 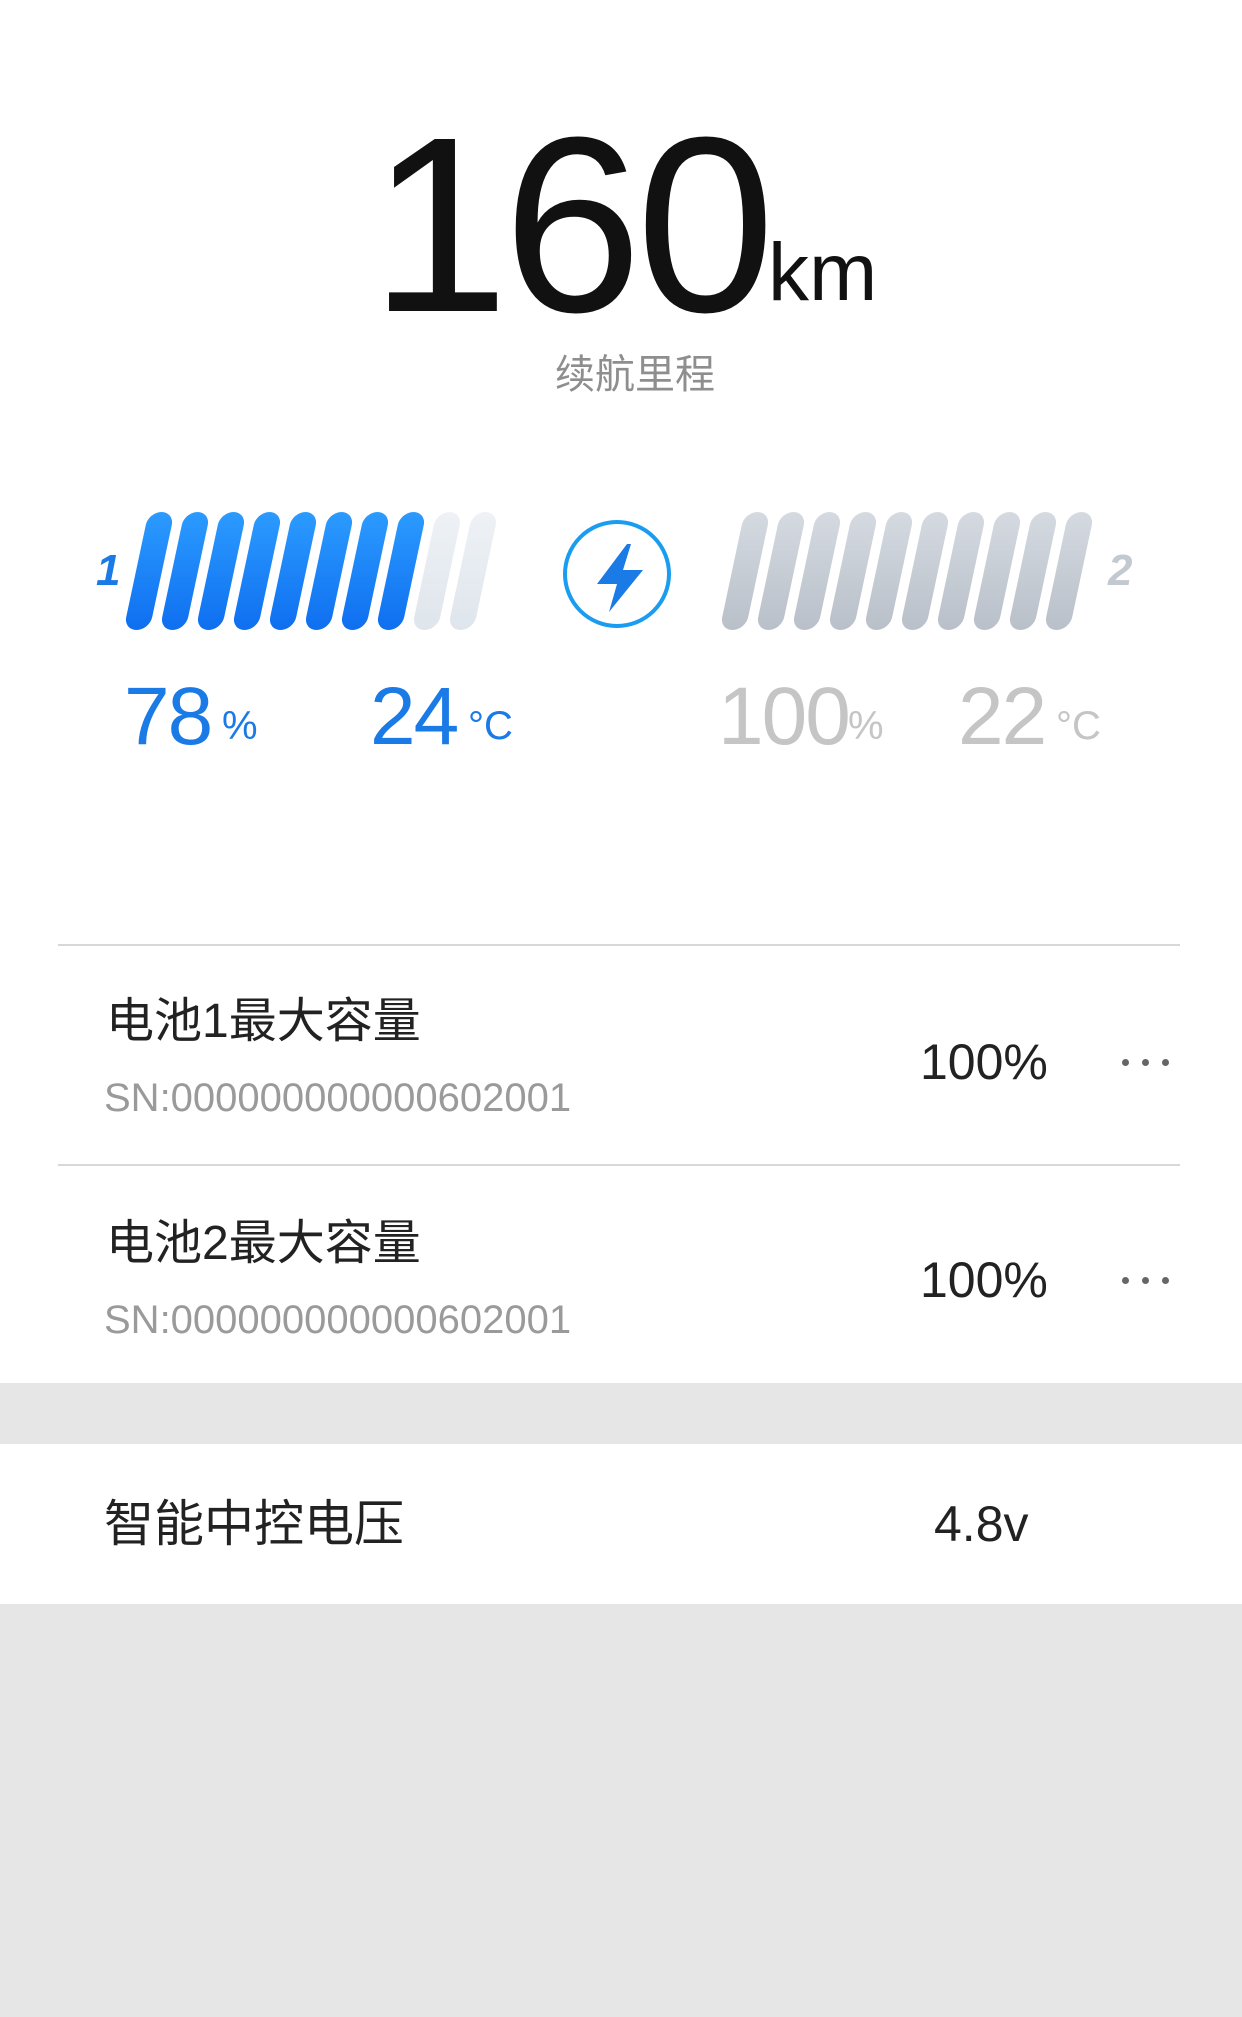 I want to click on battery-2-temperature: 22, so click(x=1002, y=716).